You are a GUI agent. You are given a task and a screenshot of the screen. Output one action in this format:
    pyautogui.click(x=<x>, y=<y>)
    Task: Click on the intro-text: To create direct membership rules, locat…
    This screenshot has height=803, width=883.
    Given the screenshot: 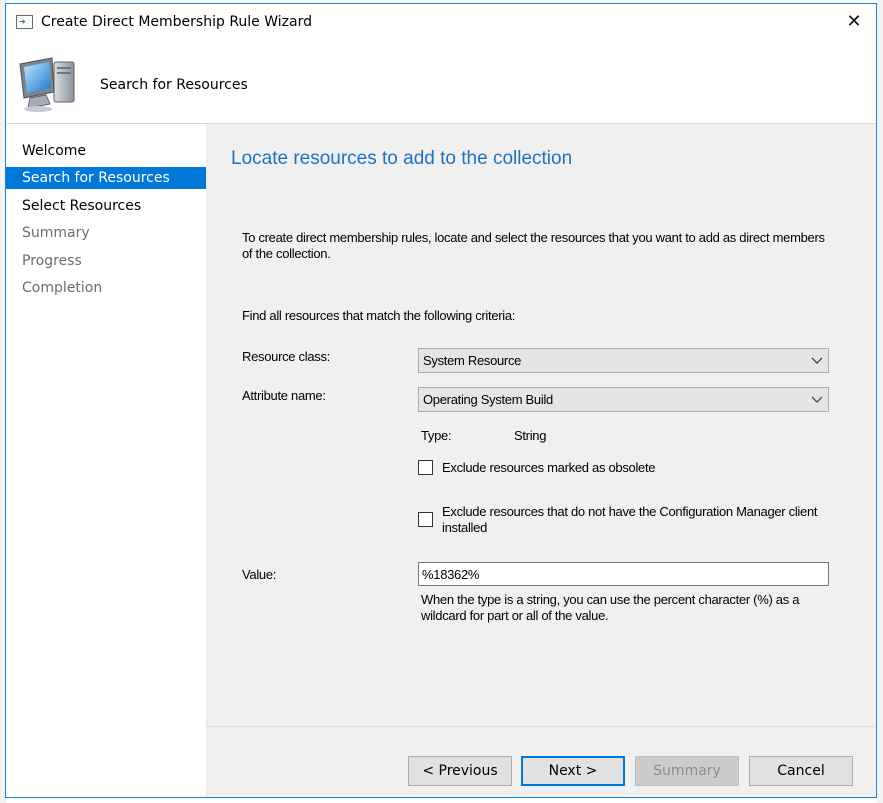 What is the action you would take?
    pyautogui.click(x=533, y=245)
    